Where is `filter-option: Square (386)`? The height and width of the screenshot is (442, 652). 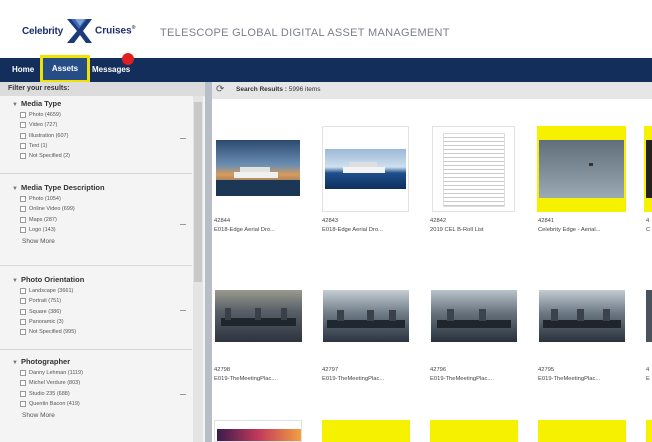
filter-option: Square (386) is located at coordinates (96, 312).